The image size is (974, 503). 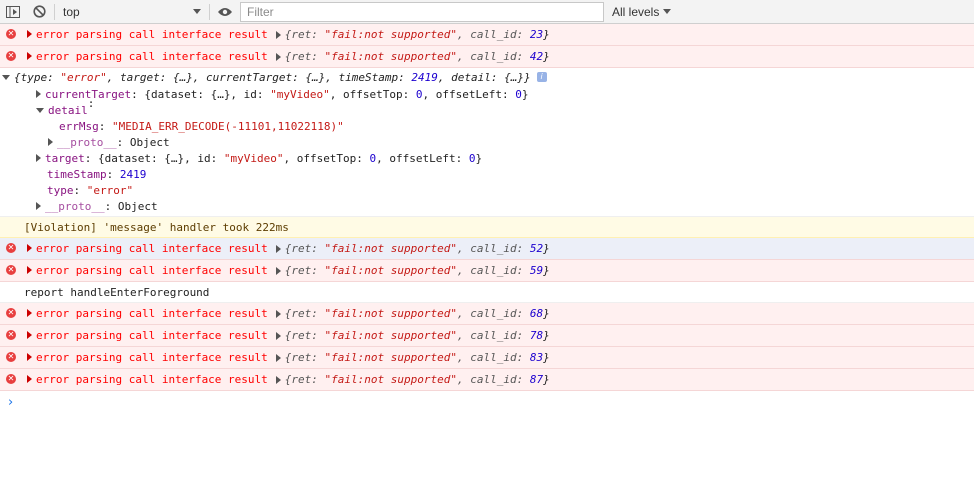 I want to click on log-levels-label: All levels, so click(x=636, y=11).